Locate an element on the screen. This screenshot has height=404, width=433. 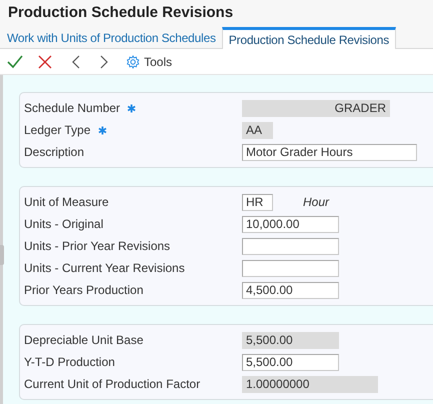
input-field: 5,500.00 is located at coordinates (290, 362).